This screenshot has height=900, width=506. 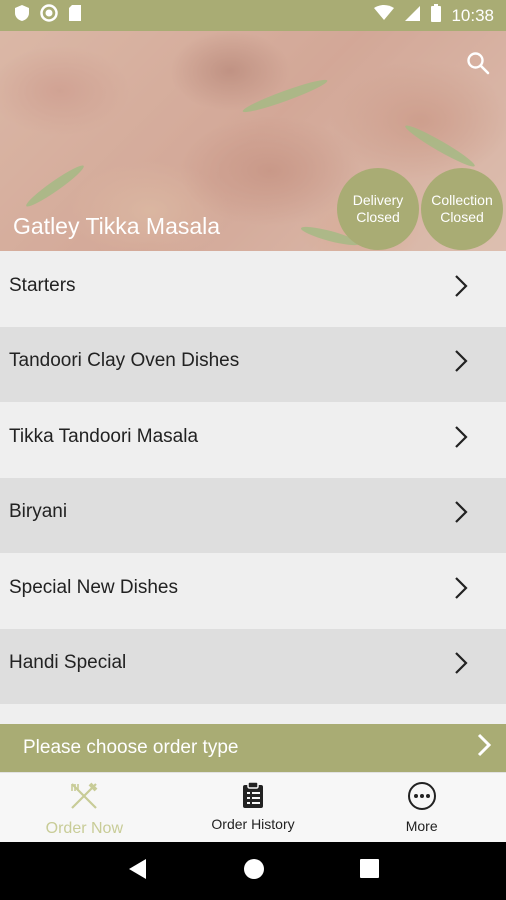 I want to click on sd-card-icon, so click(x=75, y=15).